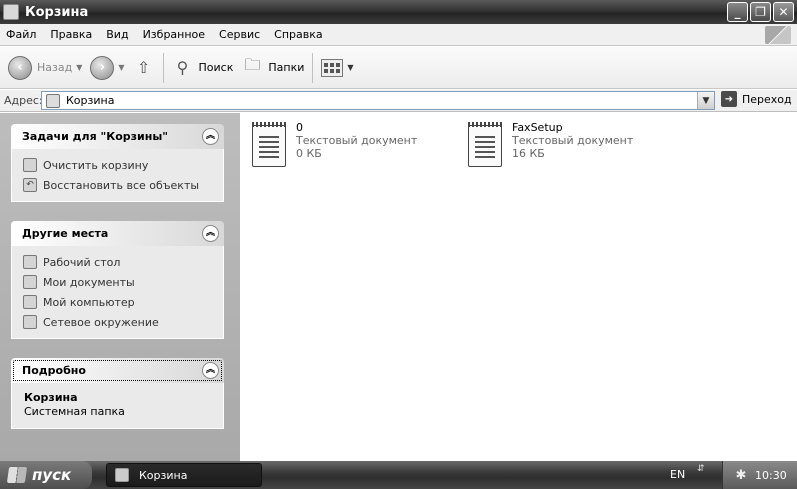 Image resolution: width=797 pixels, height=489 pixels. Describe the element at coordinates (23, 100) in the screenshot. I see `address-label: Адрес:` at that location.